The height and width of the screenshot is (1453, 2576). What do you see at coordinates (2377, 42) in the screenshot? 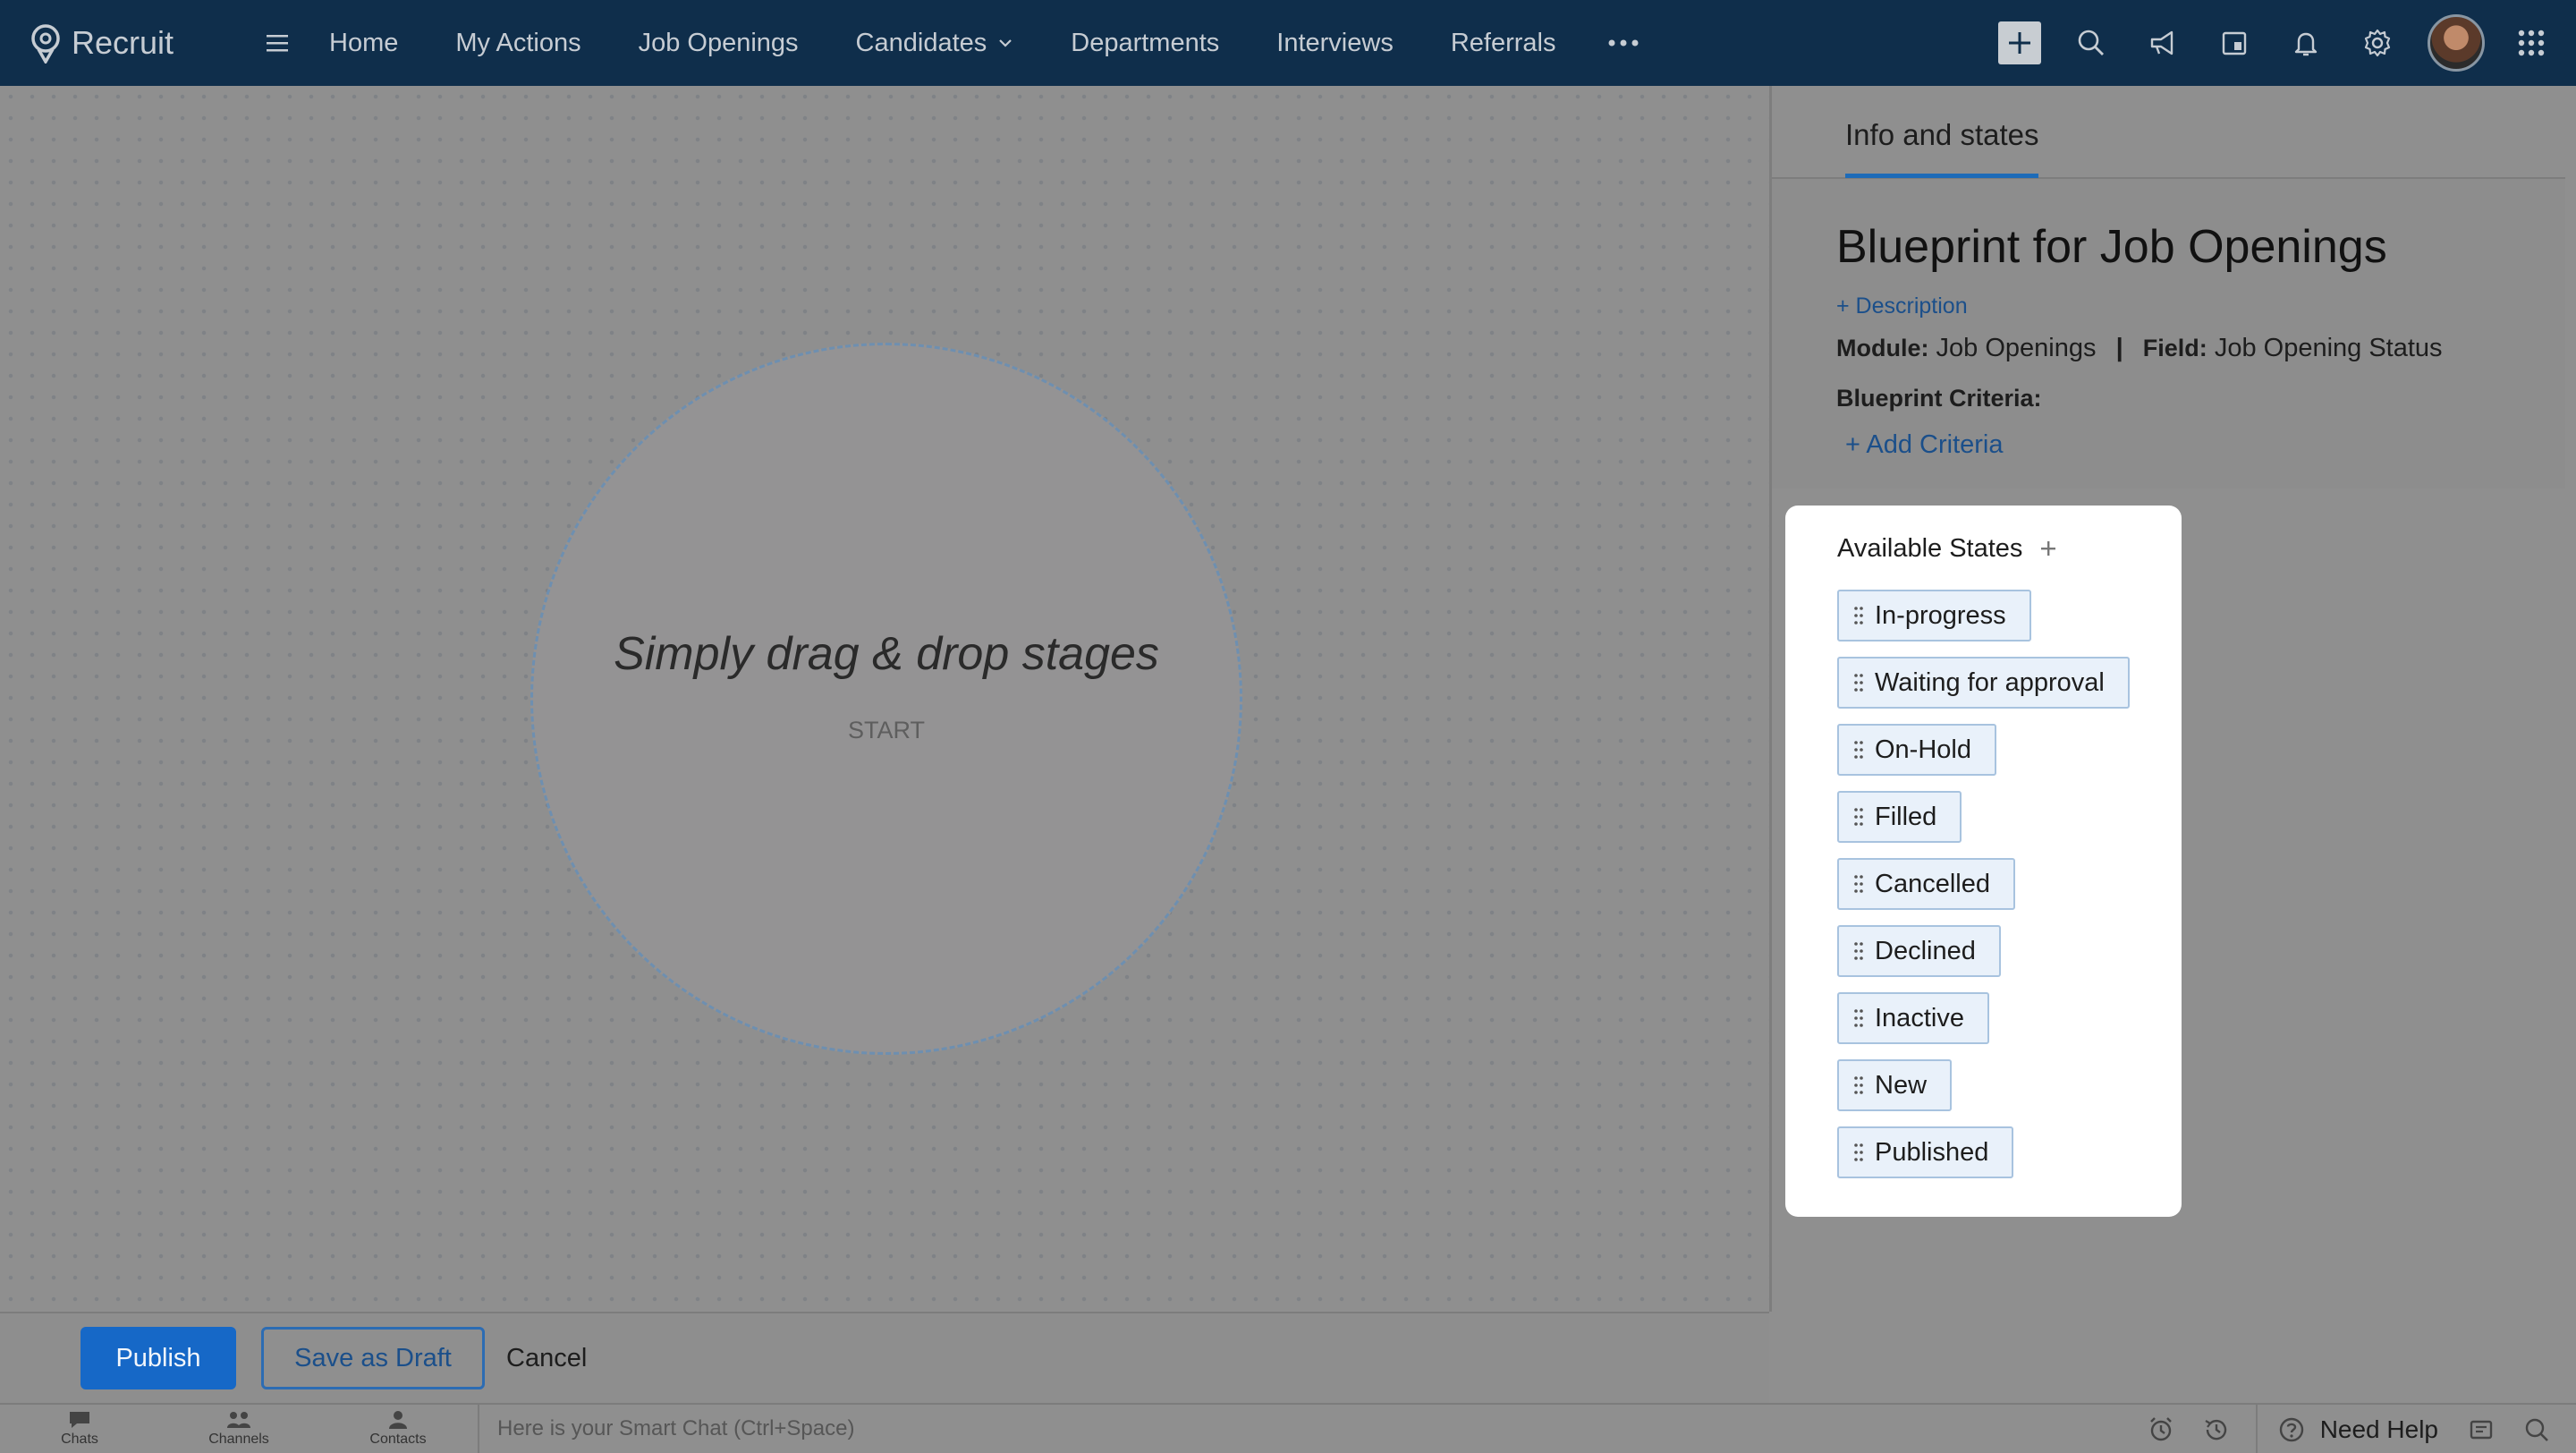
I see `gear-icon` at bounding box center [2377, 42].